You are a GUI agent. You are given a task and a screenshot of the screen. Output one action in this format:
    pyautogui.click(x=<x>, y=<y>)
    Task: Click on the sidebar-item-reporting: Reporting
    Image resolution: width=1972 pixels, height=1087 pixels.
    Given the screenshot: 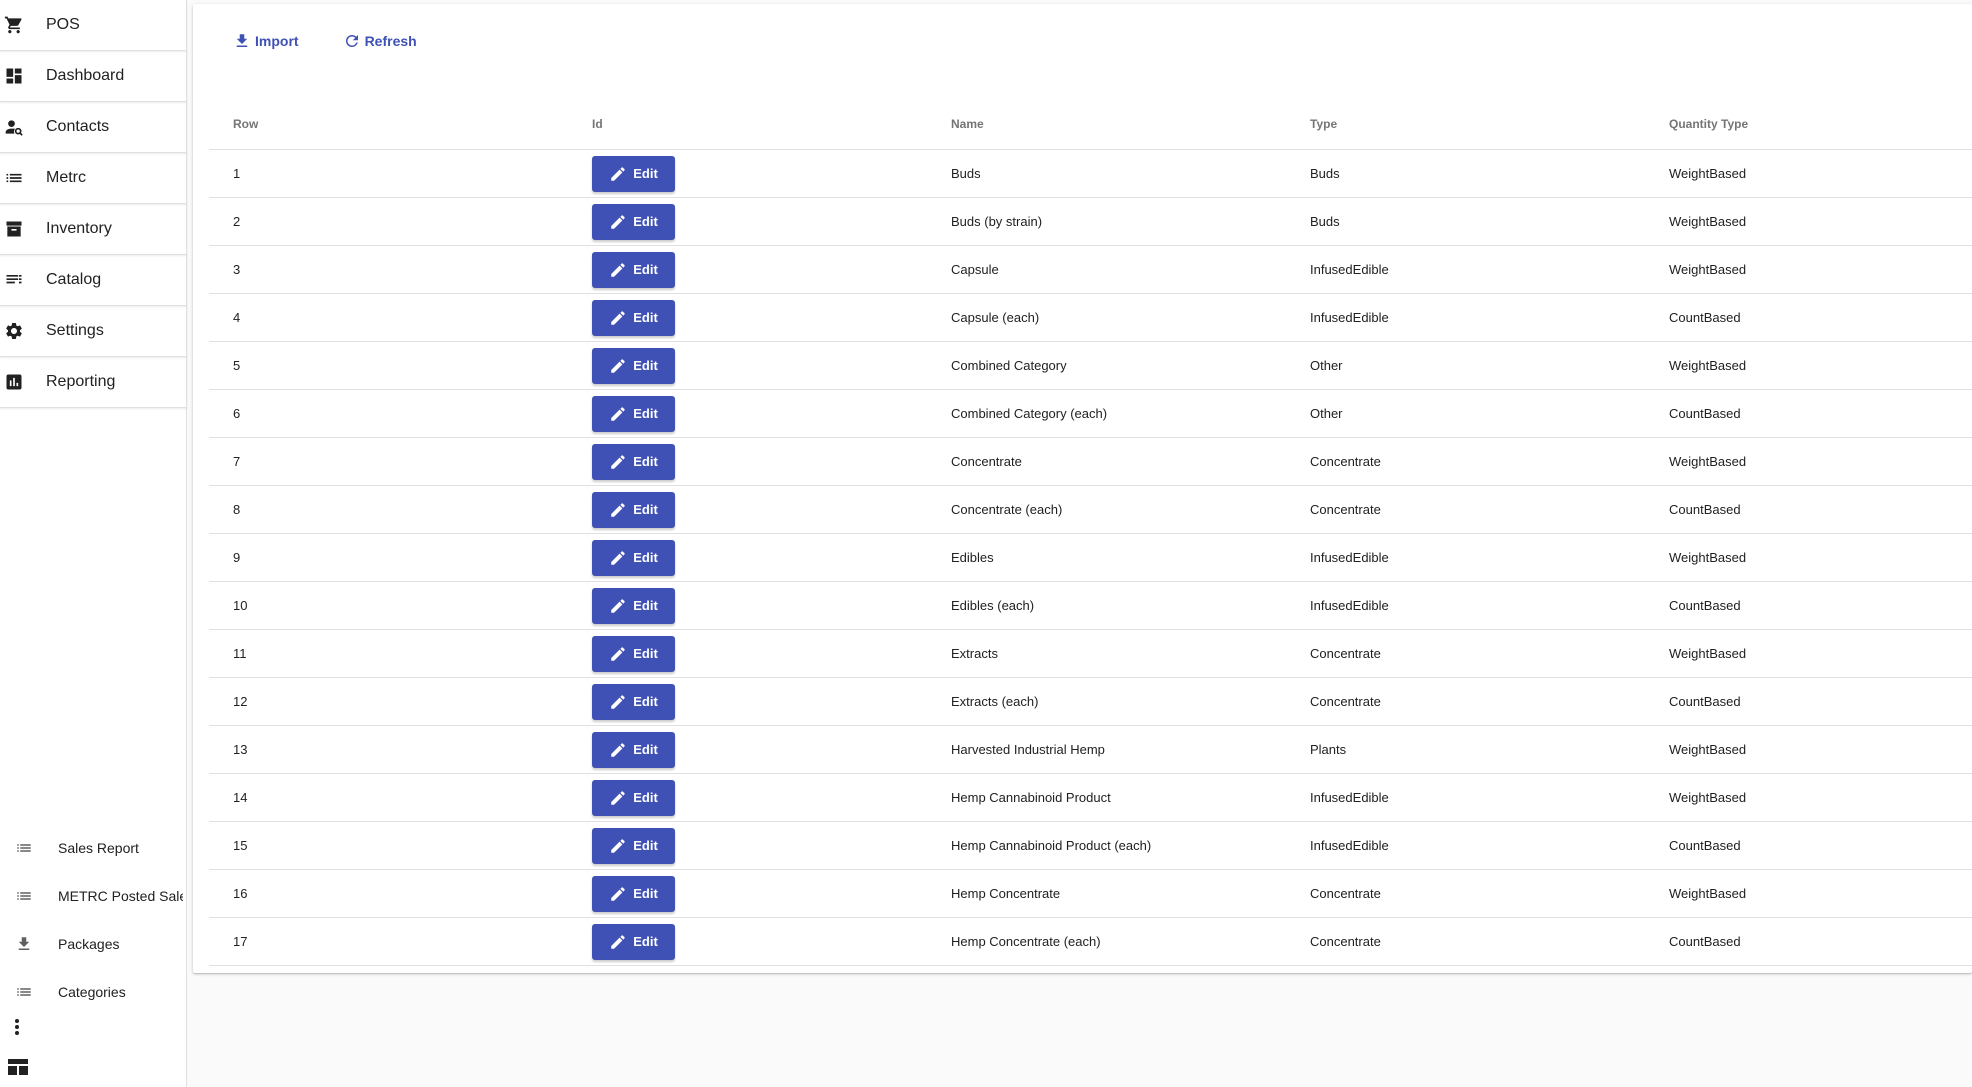 What is the action you would take?
    pyautogui.click(x=93, y=382)
    